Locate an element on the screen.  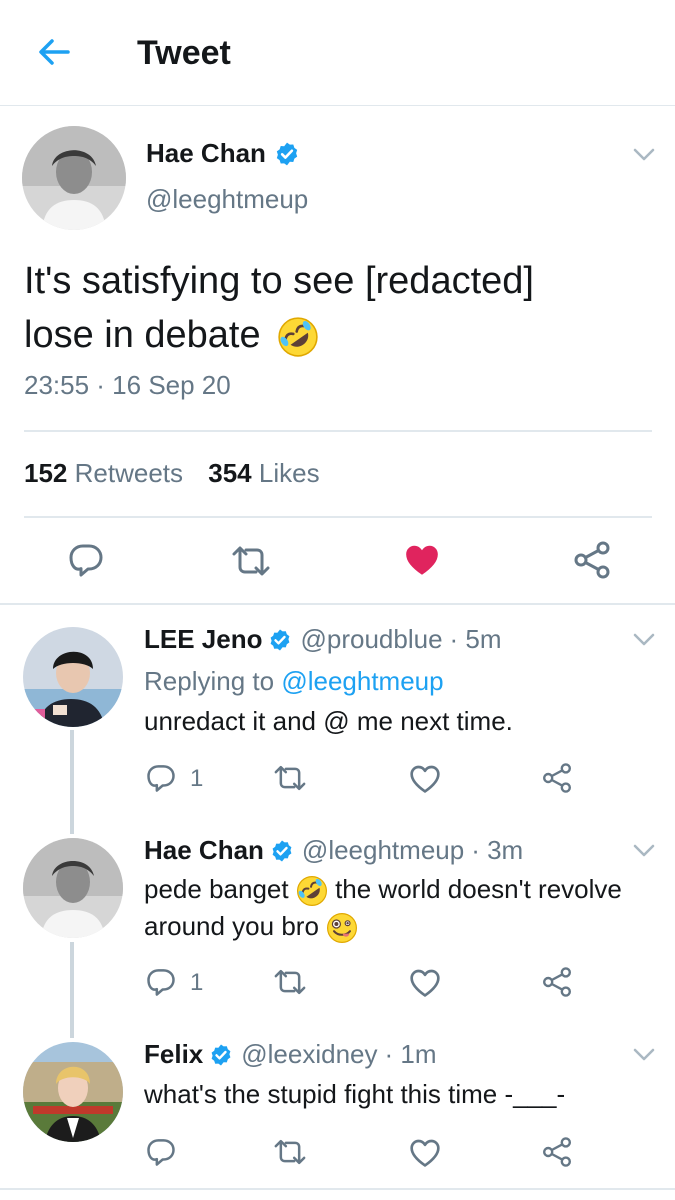
arrow-left-icon is located at coordinates (54, 52).